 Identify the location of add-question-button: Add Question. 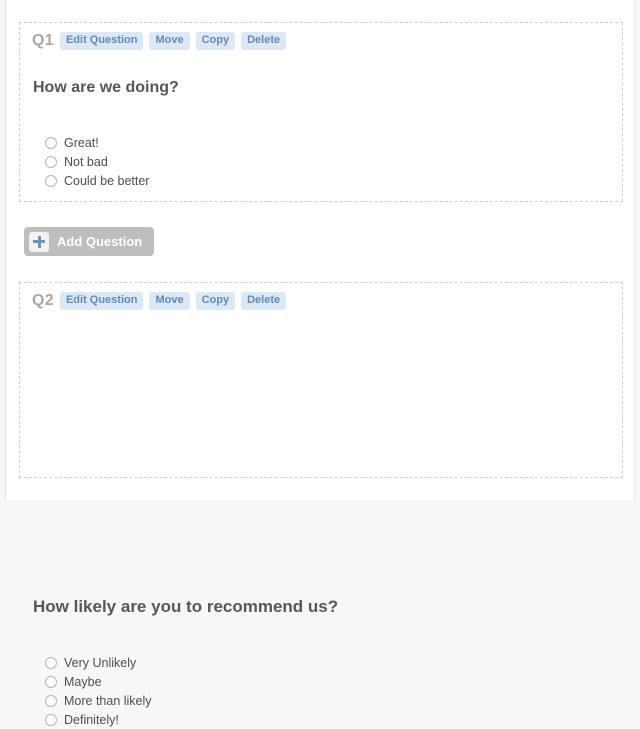
(89, 241).